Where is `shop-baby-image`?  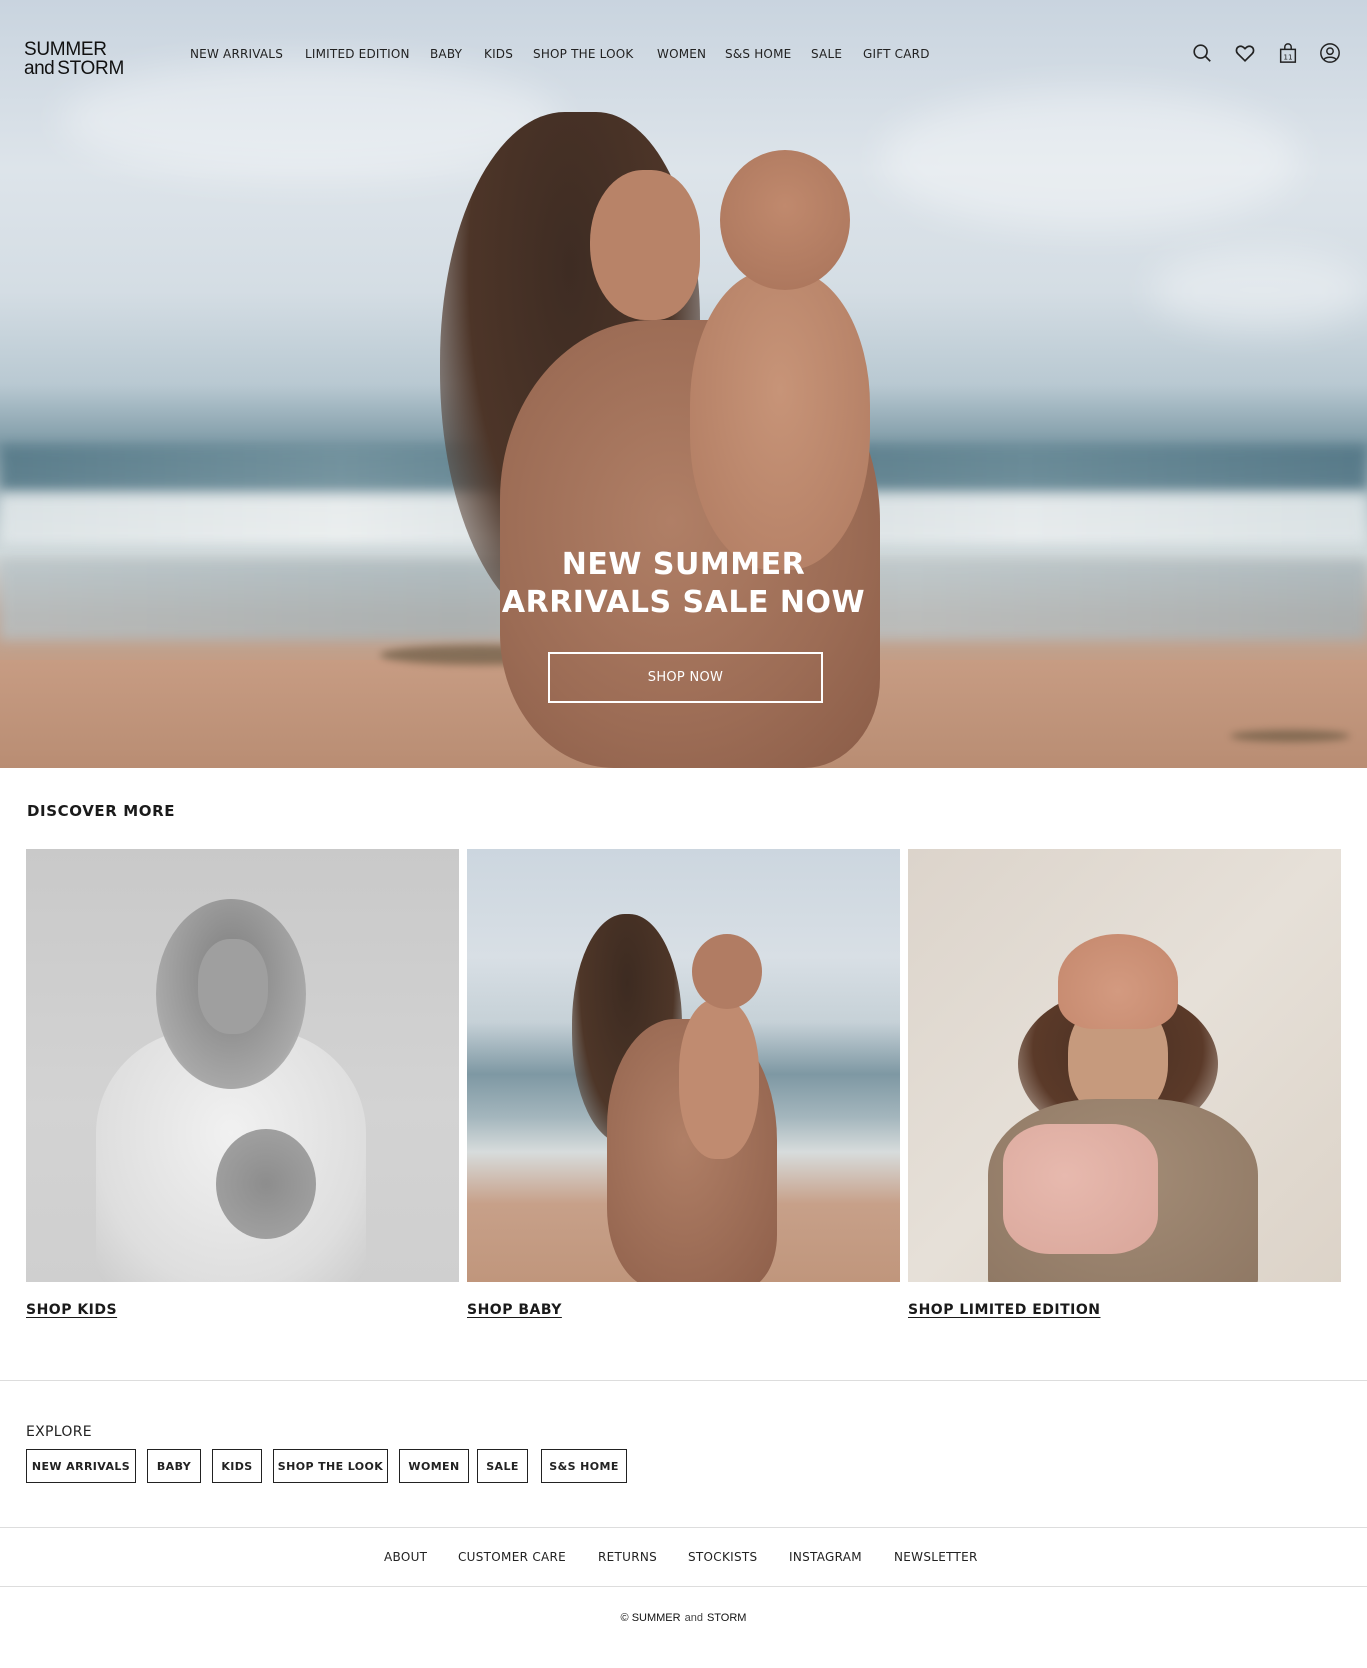 shop-baby-image is located at coordinates (683, 1065).